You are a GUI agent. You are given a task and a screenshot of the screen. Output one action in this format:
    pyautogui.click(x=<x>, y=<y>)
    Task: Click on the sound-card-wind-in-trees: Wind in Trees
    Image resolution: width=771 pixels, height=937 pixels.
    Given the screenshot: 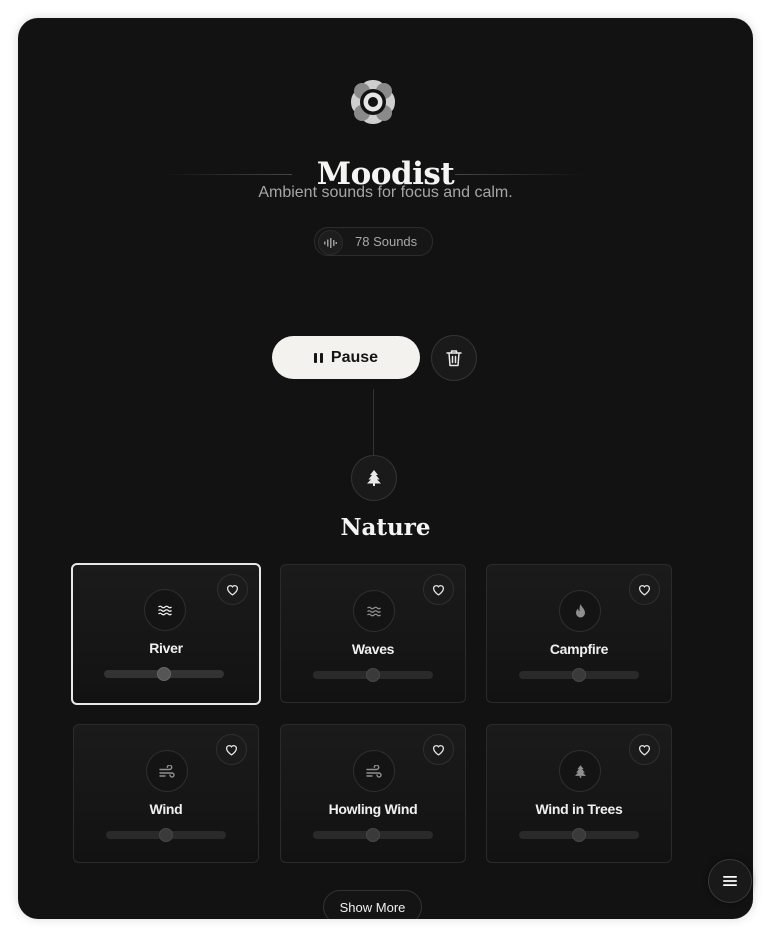 What is the action you would take?
    pyautogui.click(x=579, y=793)
    